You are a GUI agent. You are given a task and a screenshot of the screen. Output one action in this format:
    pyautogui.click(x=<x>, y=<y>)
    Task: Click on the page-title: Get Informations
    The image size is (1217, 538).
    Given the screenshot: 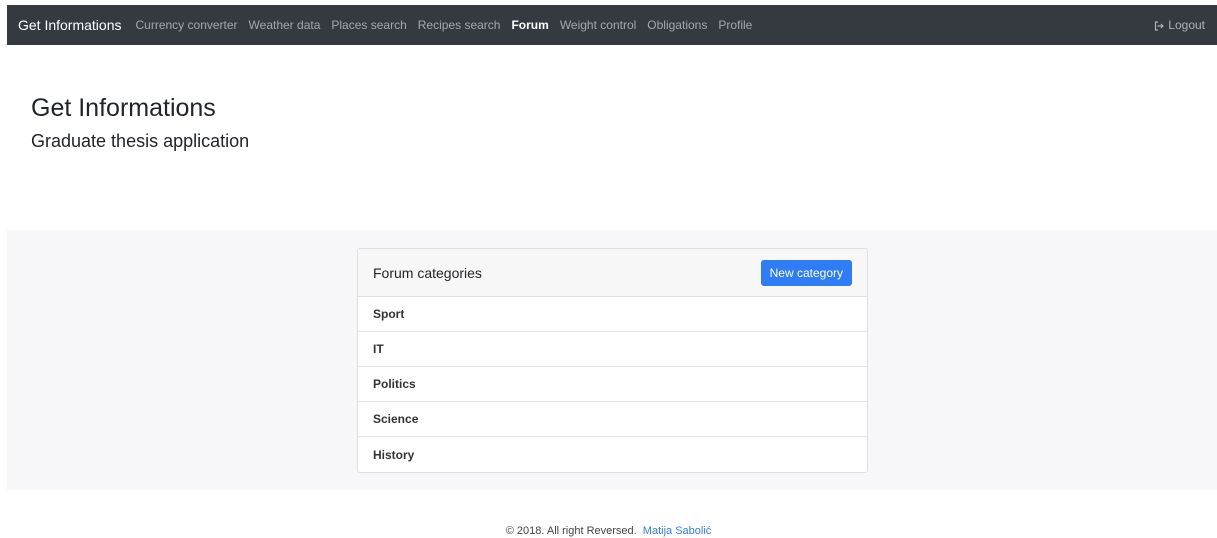 What is the action you would take?
    pyautogui.click(x=123, y=108)
    